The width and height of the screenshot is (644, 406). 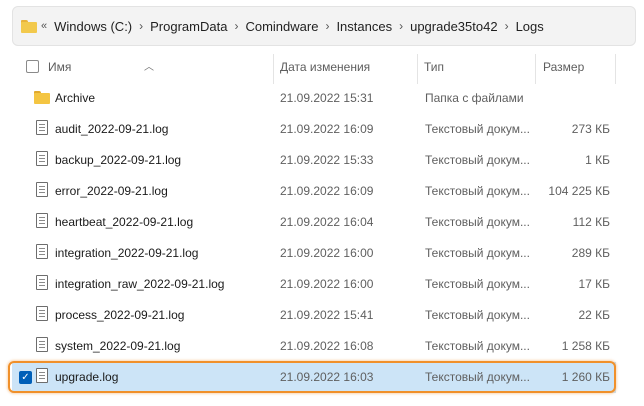 What do you see at coordinates (327, 222) in the screenshot?
I see `file-date: 21.09.2022 16:04` at bounding box center [327, 222].